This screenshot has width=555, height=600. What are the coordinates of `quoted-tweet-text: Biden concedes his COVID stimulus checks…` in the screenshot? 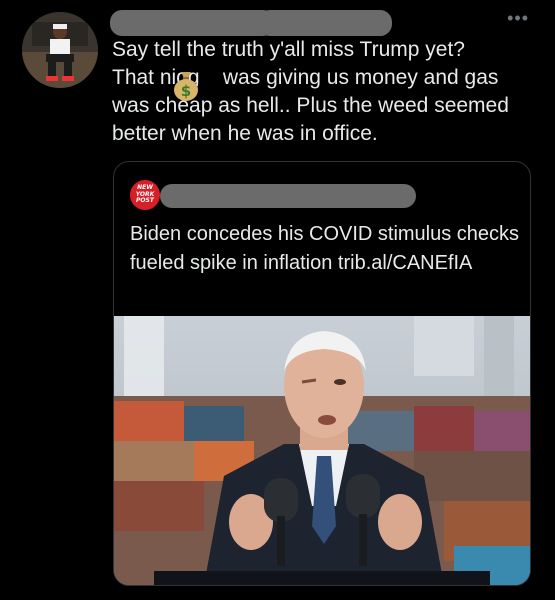 It's located at (325, 248).